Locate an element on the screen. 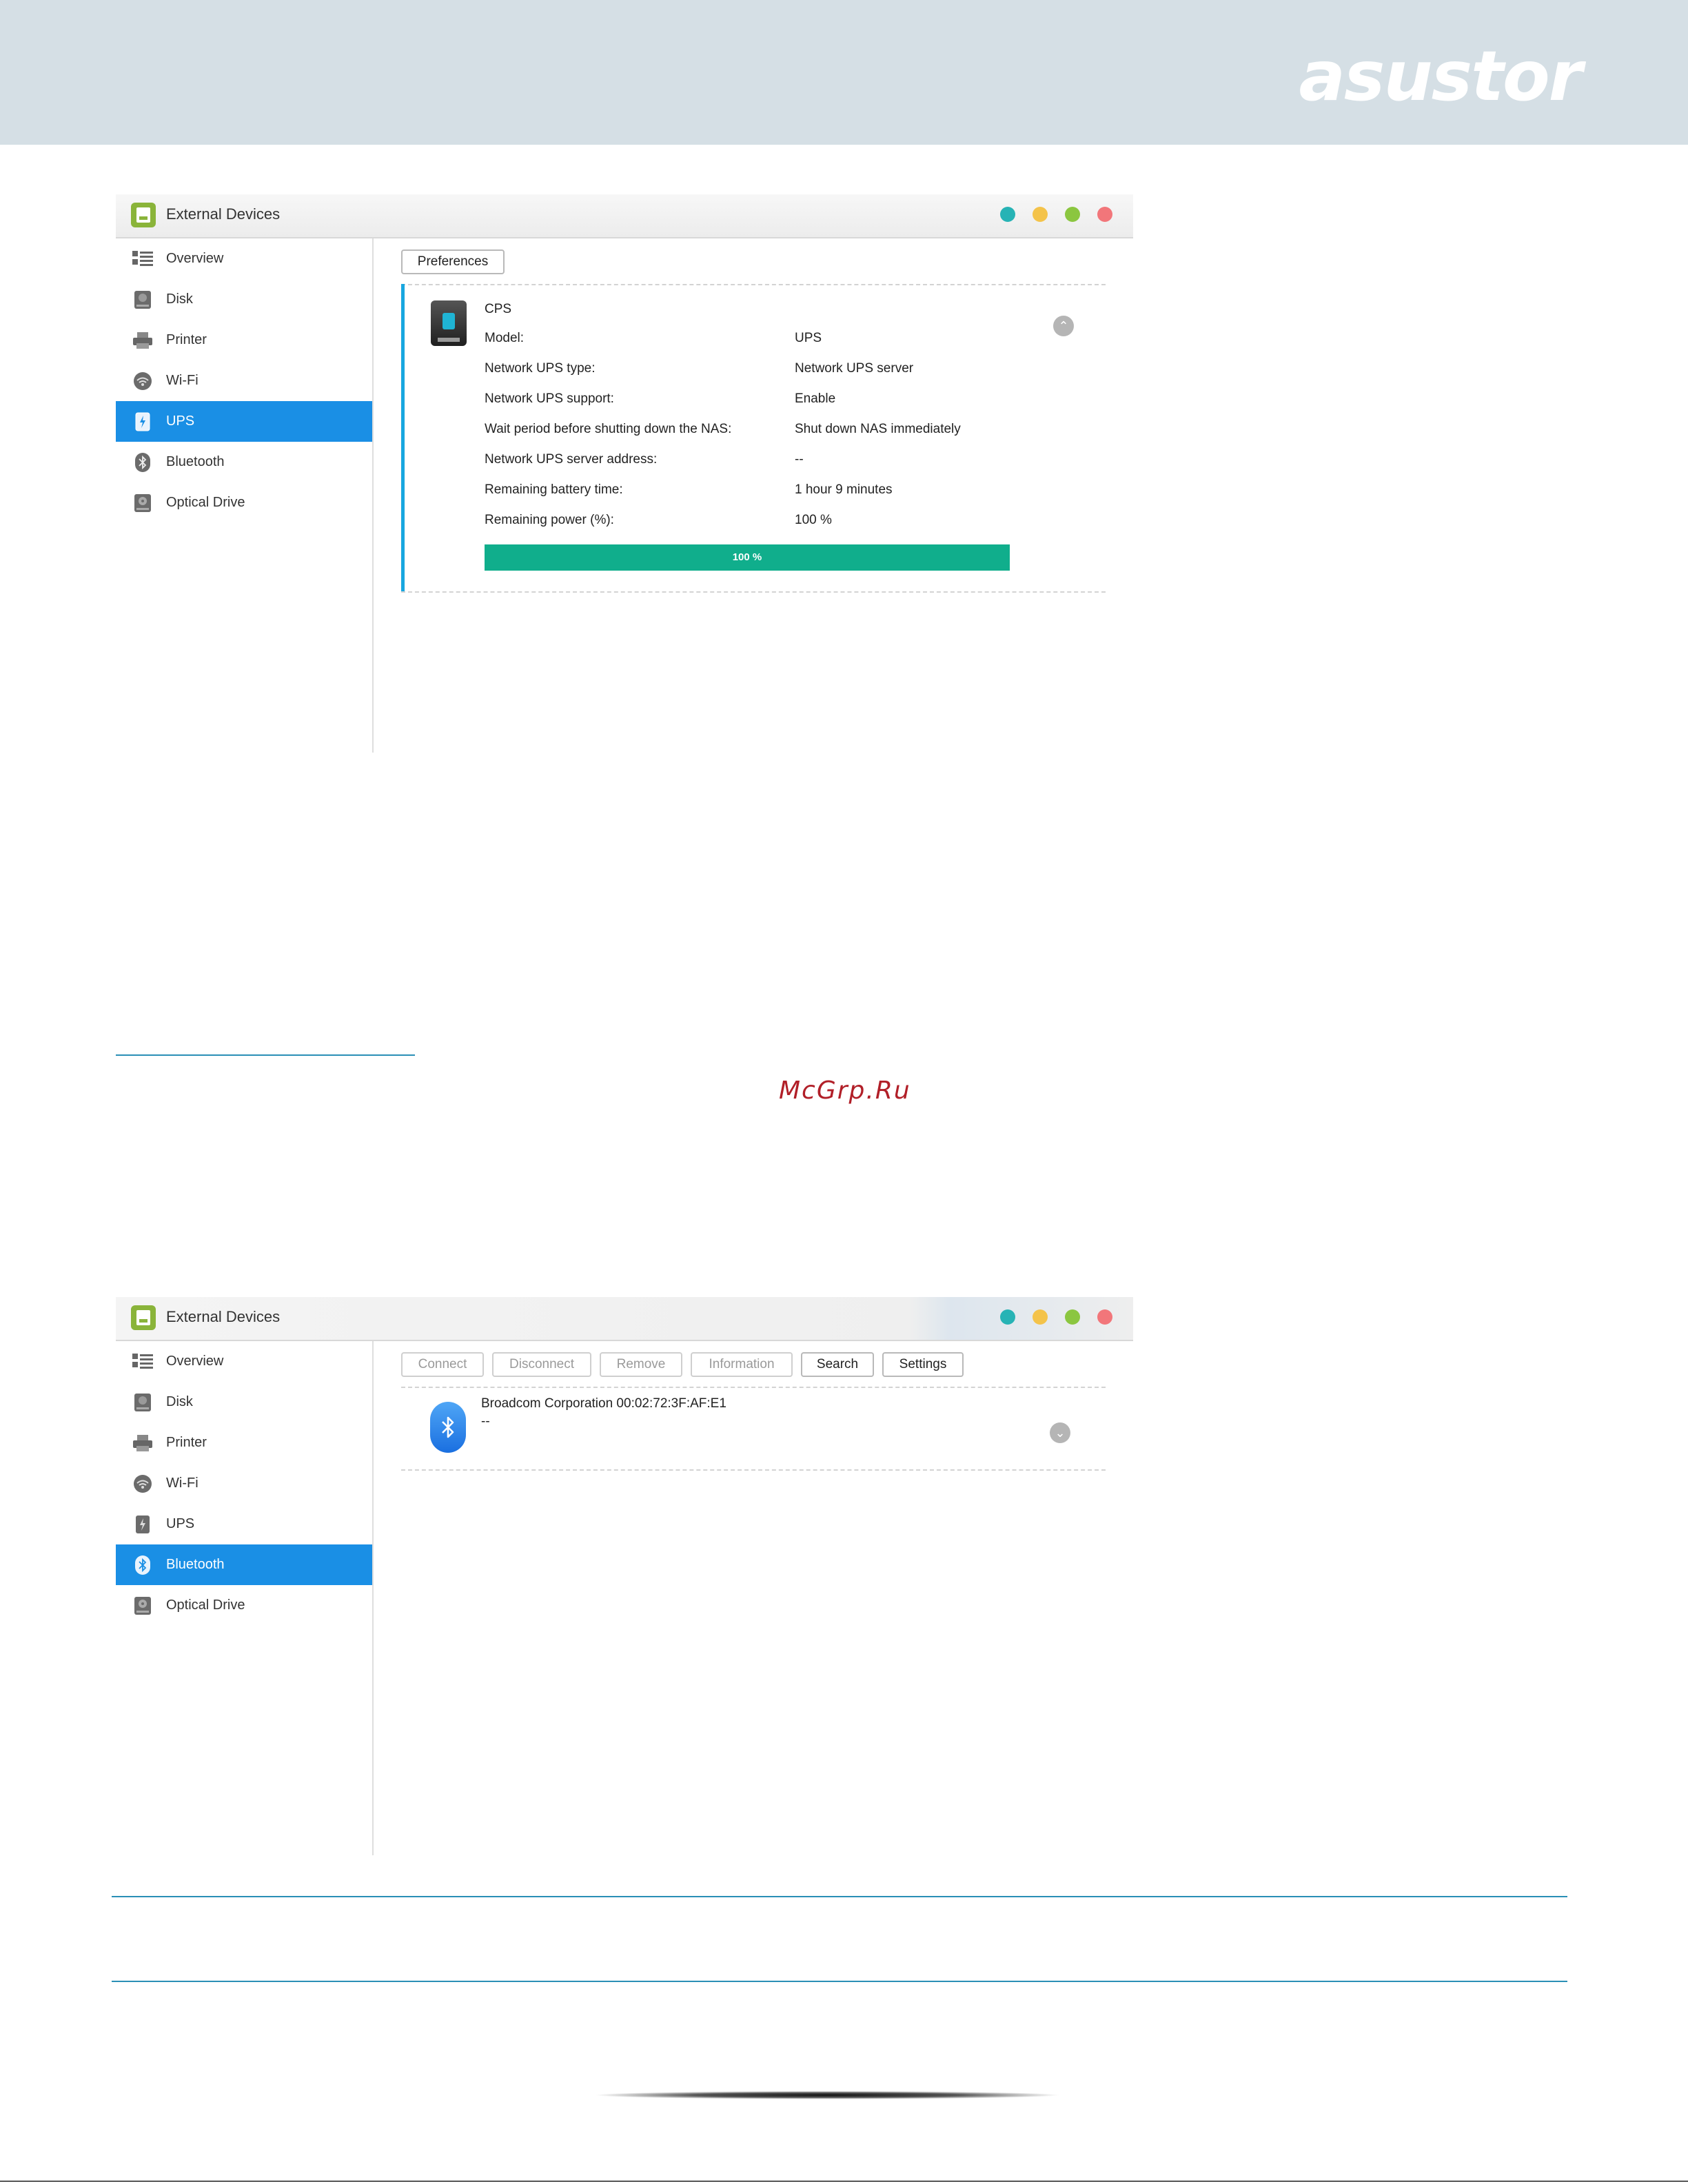 Image resolution: width=1688 pixels, height=2184 pixels. progress-label: 100 % is located at coordinates (747, 557).